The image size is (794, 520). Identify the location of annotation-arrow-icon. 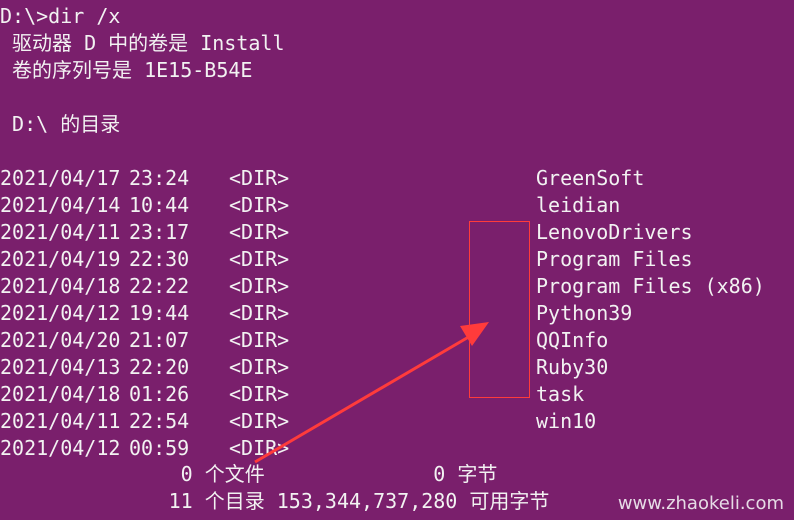
(371, 393).